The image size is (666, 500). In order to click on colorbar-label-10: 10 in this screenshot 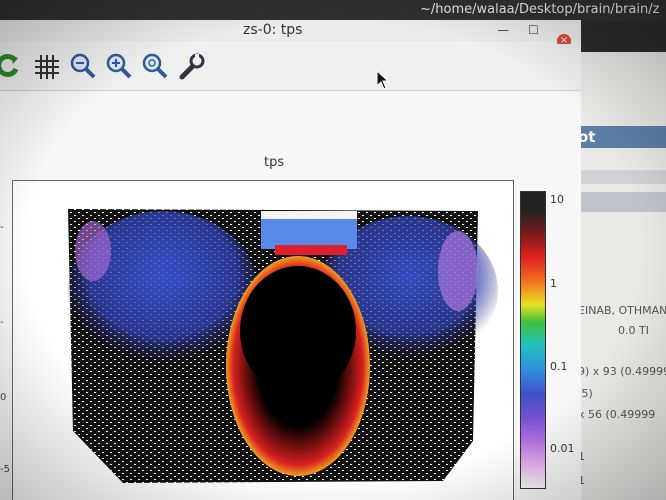, I will do `click(557, 199)`.